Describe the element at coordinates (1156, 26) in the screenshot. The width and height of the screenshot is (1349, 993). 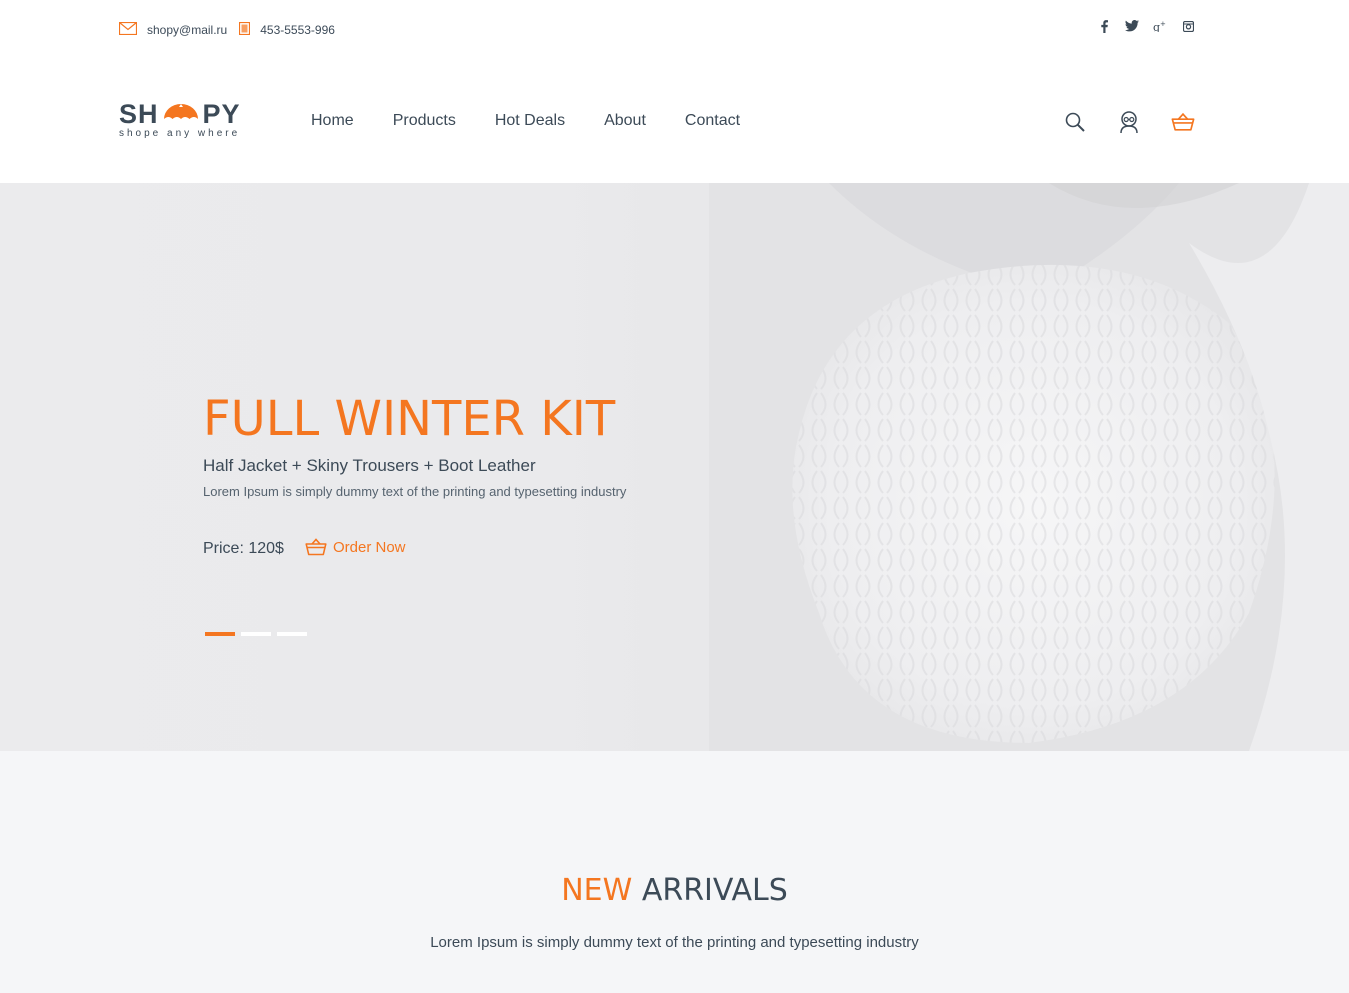
I see `svg-text: g` at that location.